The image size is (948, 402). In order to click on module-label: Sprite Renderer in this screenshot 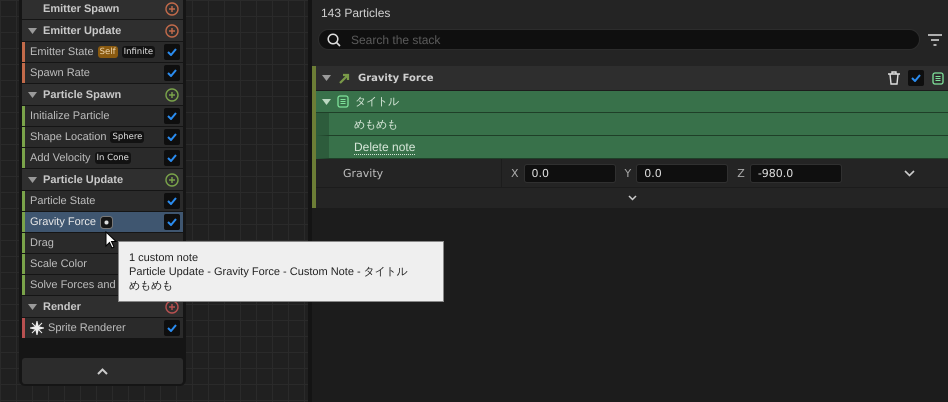, I will do `click(87, 328)`.